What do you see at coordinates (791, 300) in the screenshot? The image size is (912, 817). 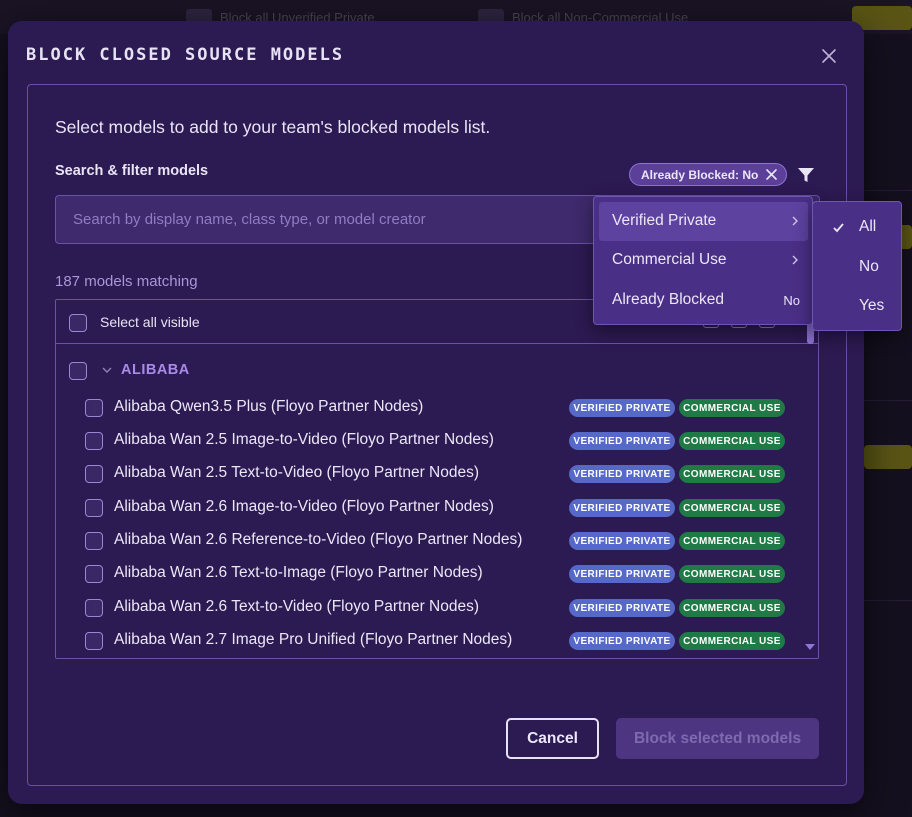 I see `menu-item-value: No` at bounding box center [791, 300].